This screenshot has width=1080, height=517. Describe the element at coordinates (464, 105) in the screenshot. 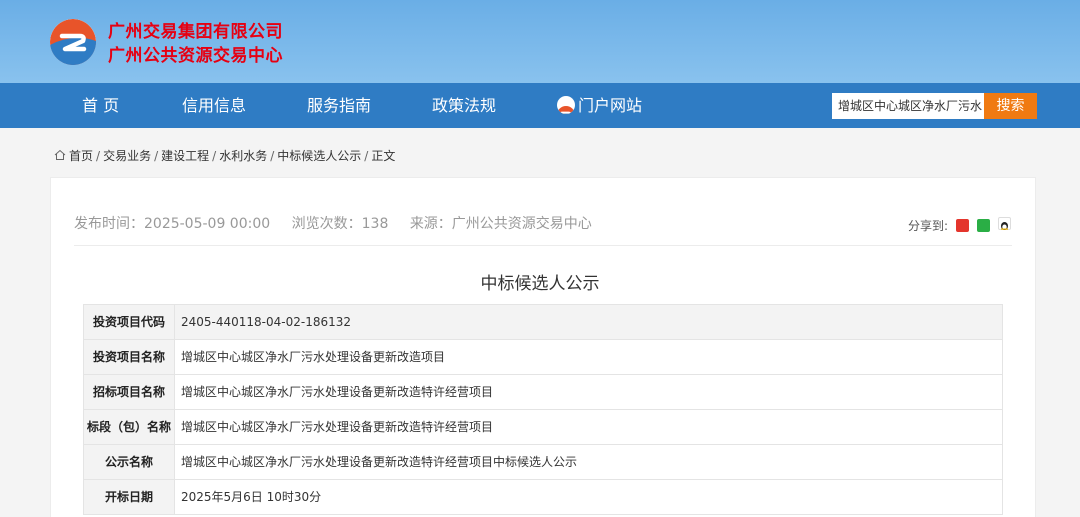

I see `nav-policy: 政策法规` at that location.